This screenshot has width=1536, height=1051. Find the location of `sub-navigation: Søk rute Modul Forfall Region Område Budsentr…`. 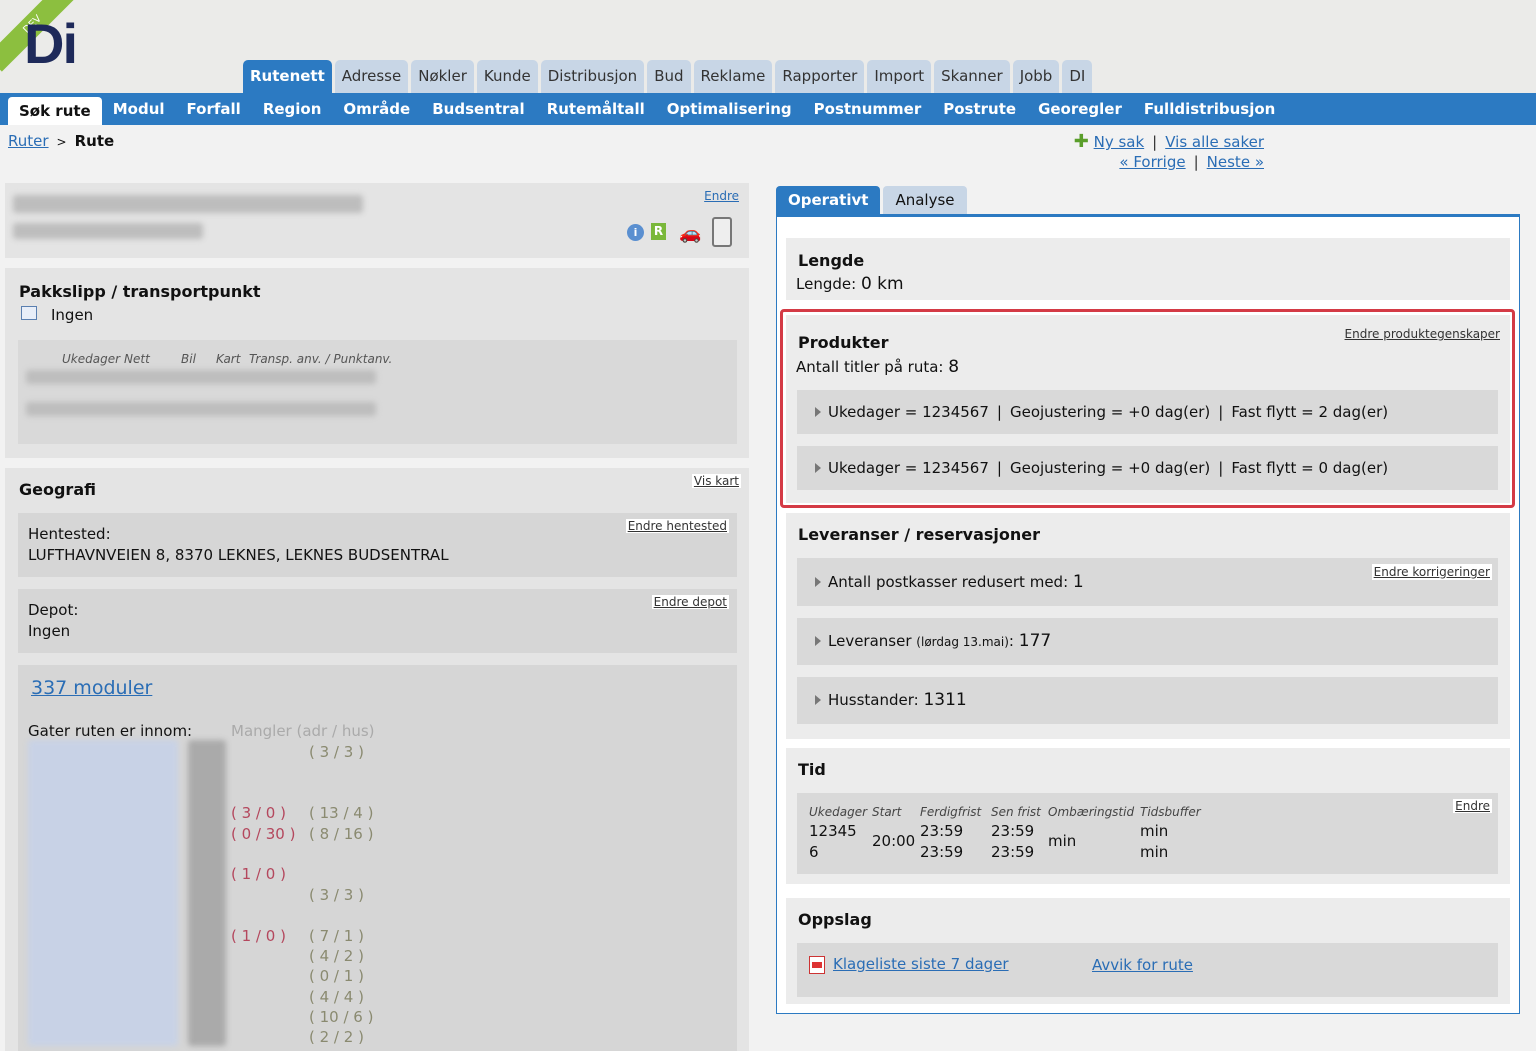

sub-navigation: Søk rute Modul Forfall Region Område Budsentr… is located at coordinates (768, 109).